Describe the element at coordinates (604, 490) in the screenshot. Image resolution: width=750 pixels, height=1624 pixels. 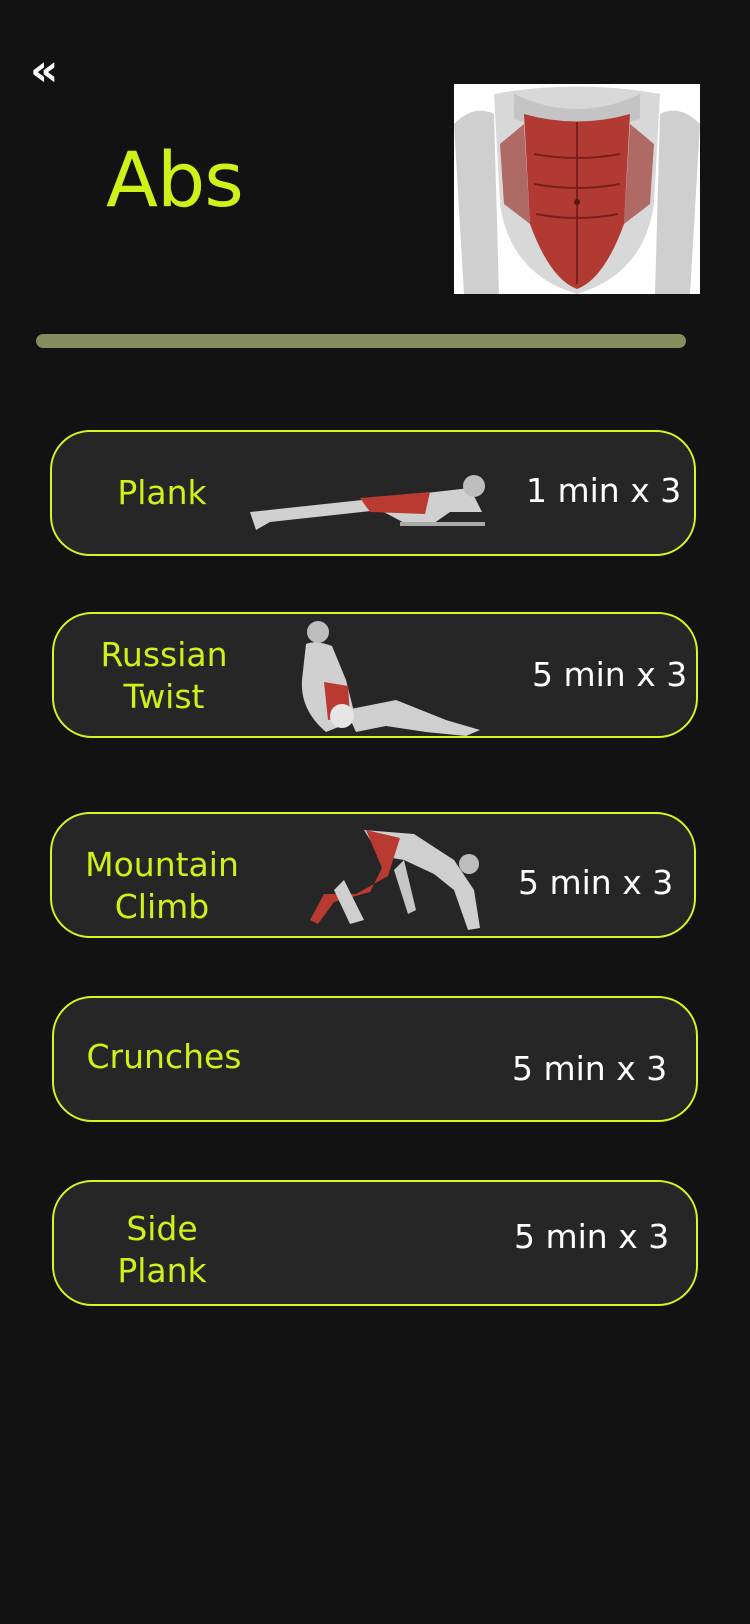
I see `exercise-duration: 1 min x 3` at that location.